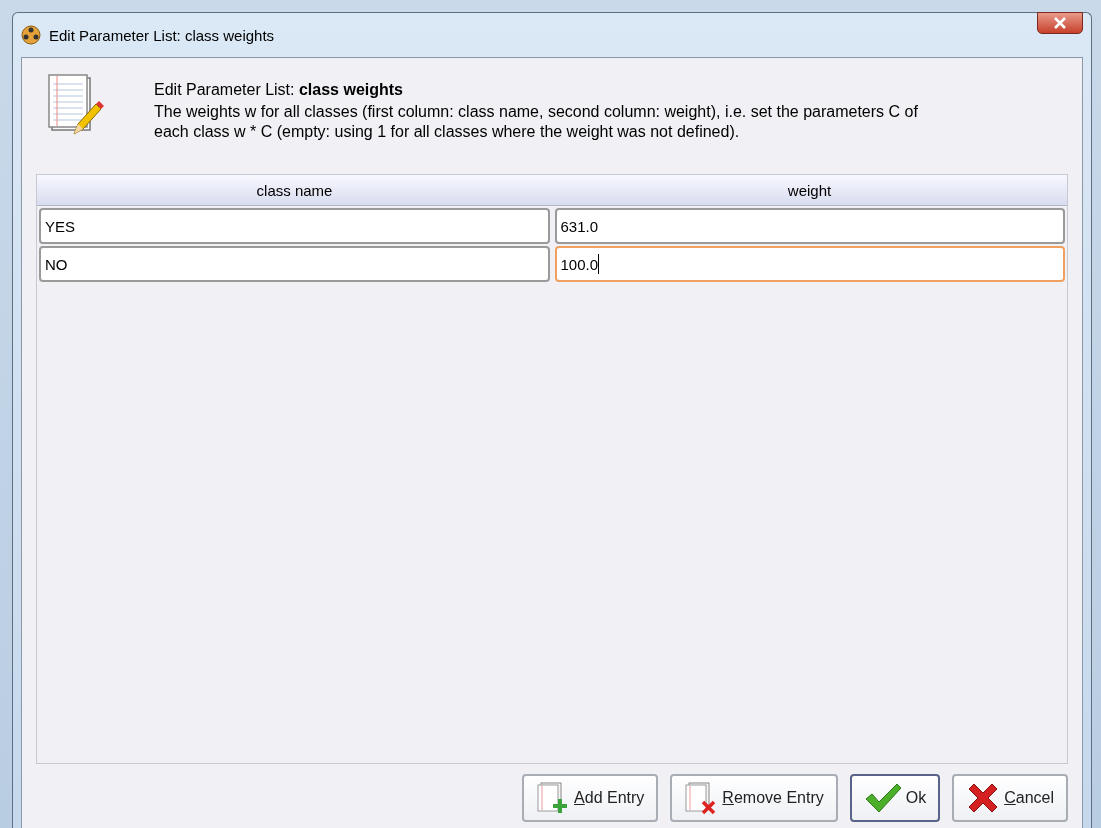 This screenshot has height=828, width=1101. I want to click on window-title: Edit Parameter List: class weights, so click(162, 35).